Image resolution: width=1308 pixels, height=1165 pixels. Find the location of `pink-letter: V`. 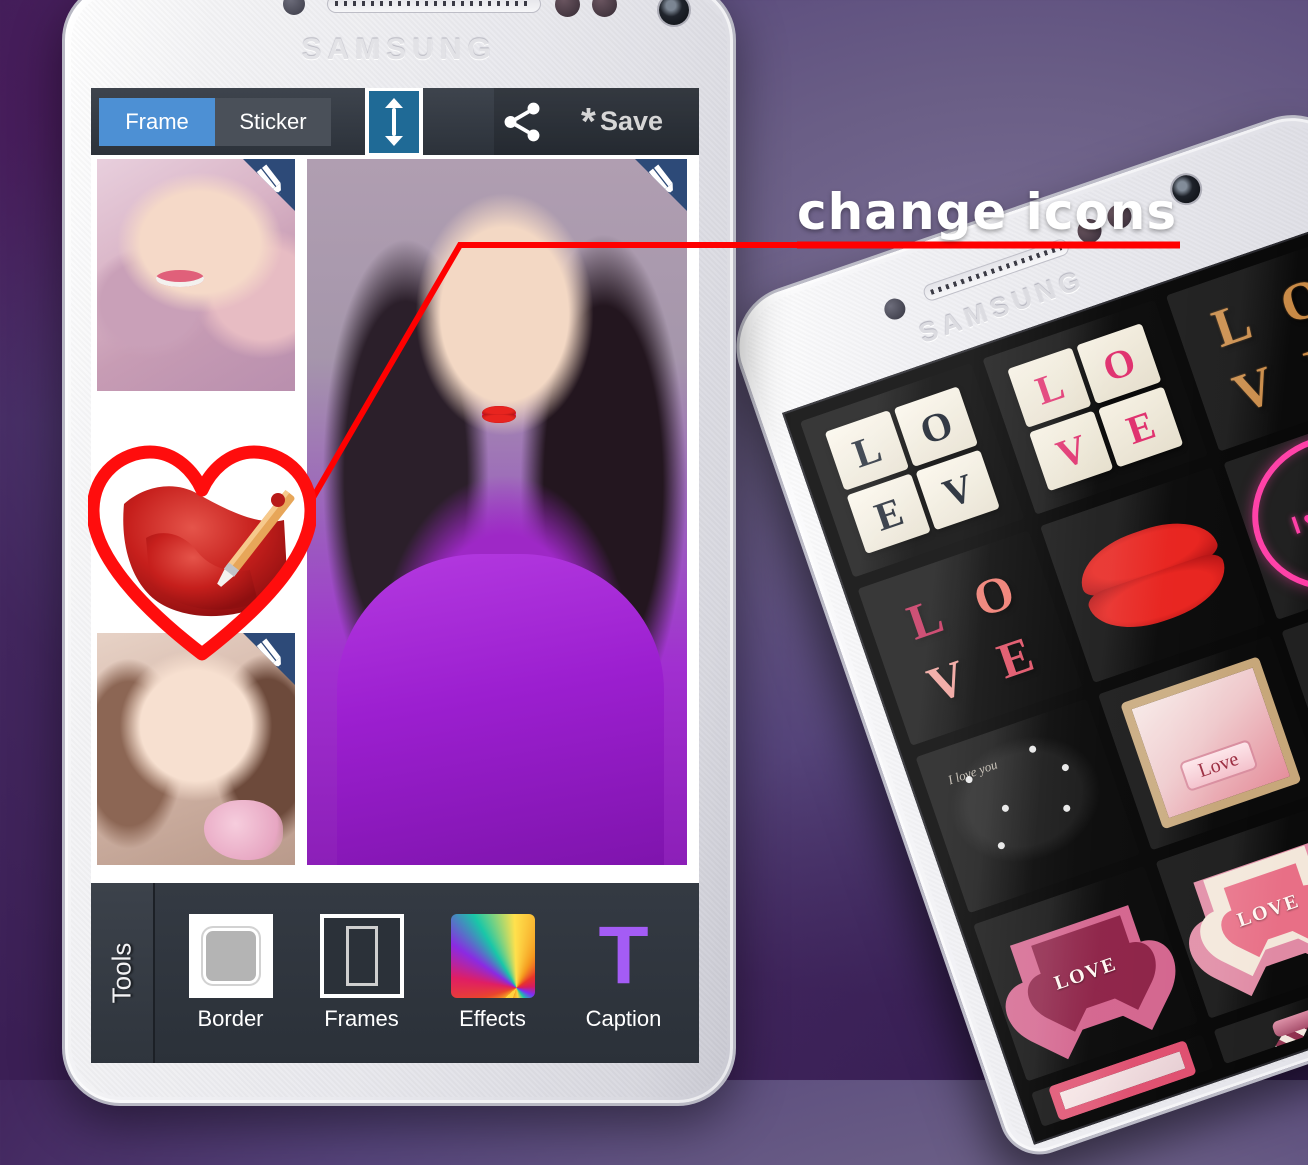

pink-letter: V is located at coordinates (946, 681).